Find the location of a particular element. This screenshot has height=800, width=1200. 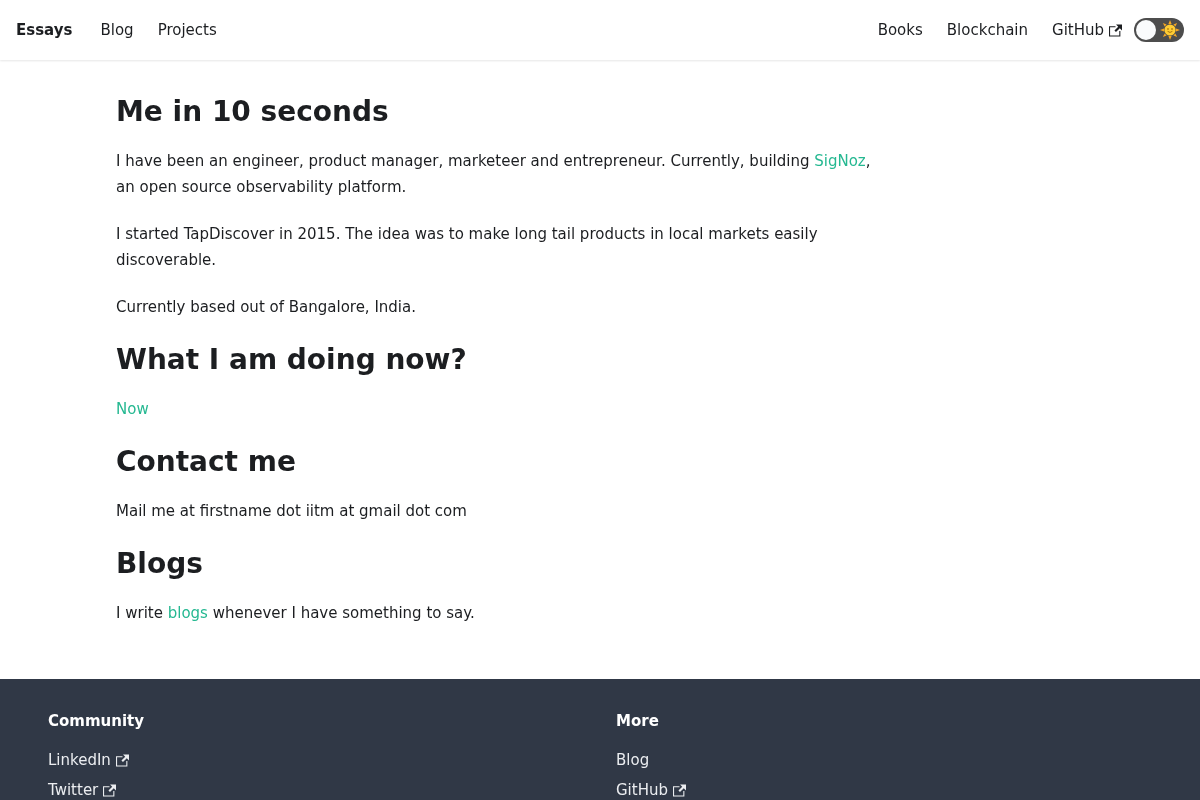

section-heading: Me in 10 seconds is located at coordinates (253, 112).